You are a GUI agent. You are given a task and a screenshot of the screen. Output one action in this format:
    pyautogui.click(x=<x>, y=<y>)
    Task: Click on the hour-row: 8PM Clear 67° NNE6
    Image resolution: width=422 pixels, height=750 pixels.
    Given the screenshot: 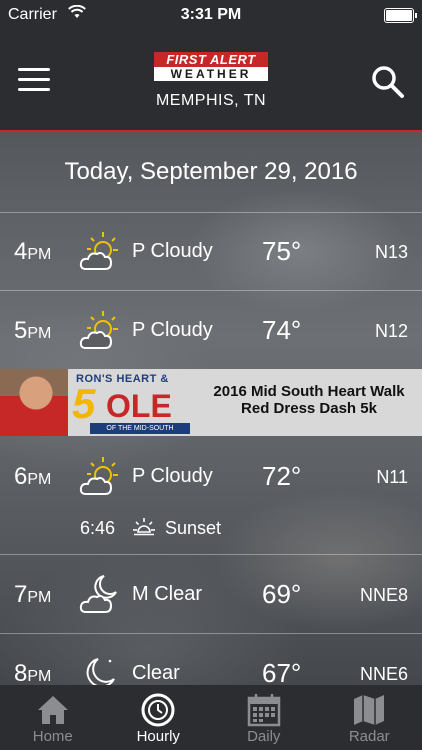 What is the action you would take?
    pyautogui.click(x=211, y=659)
    